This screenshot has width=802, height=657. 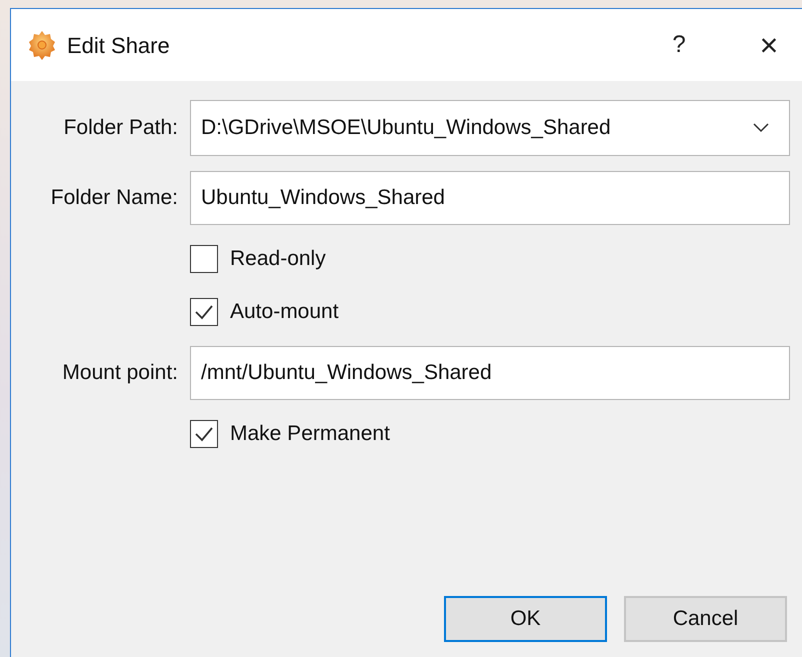 I want to click on path-dropdown: D:\GDrive\MSOE\Ubuntu_Windows_Shared, so click(x=490, y=128).